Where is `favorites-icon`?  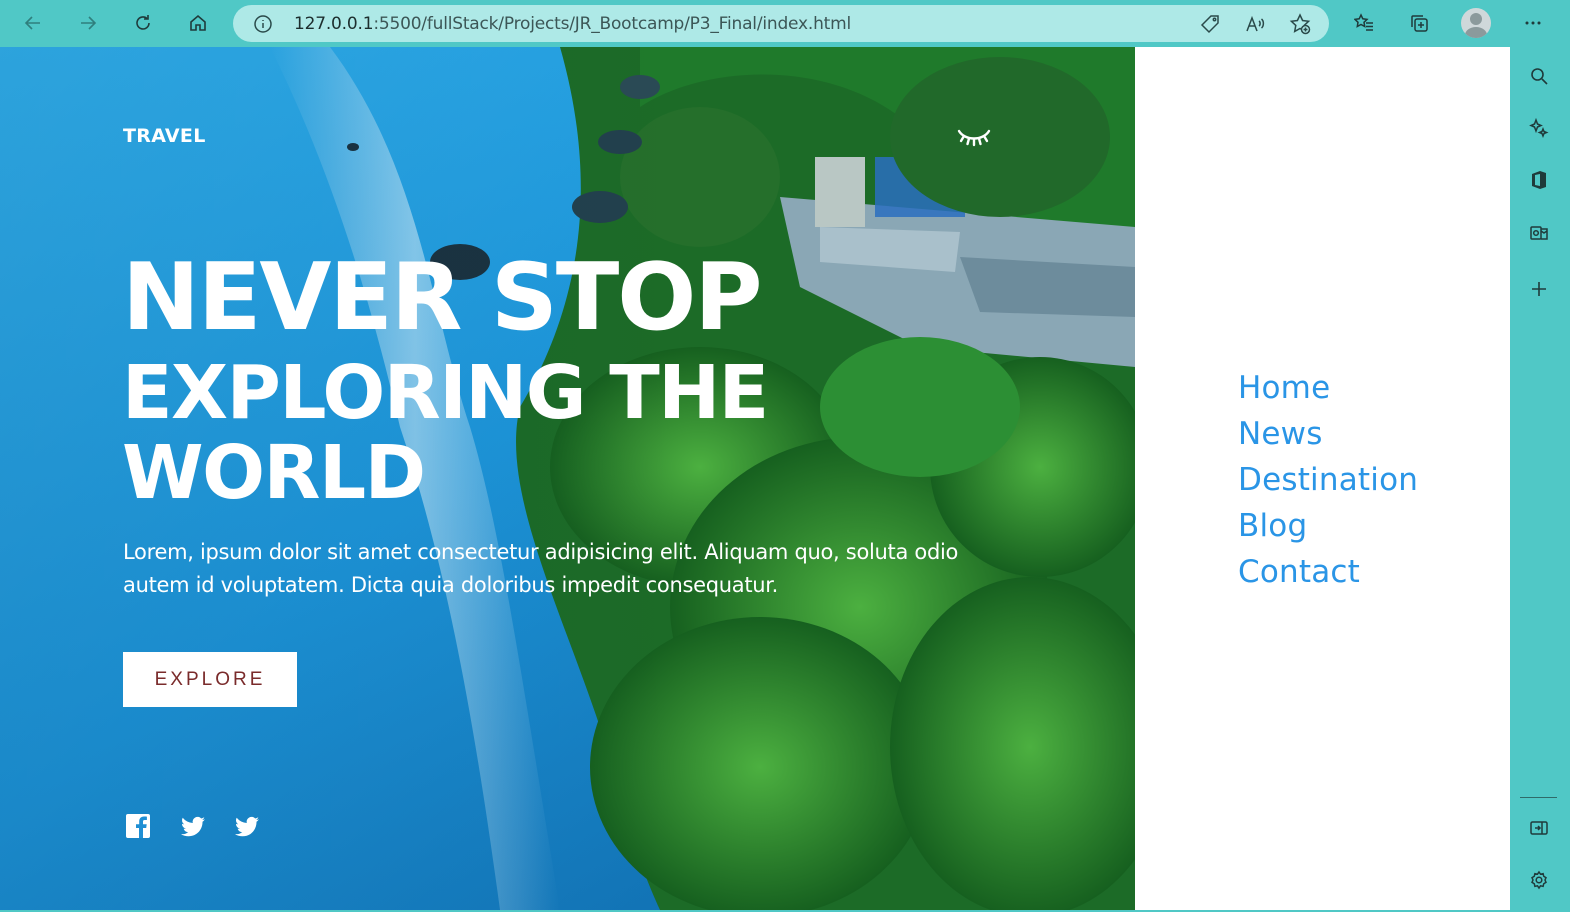 favorites-icon is located at coordinates (1364, 23).